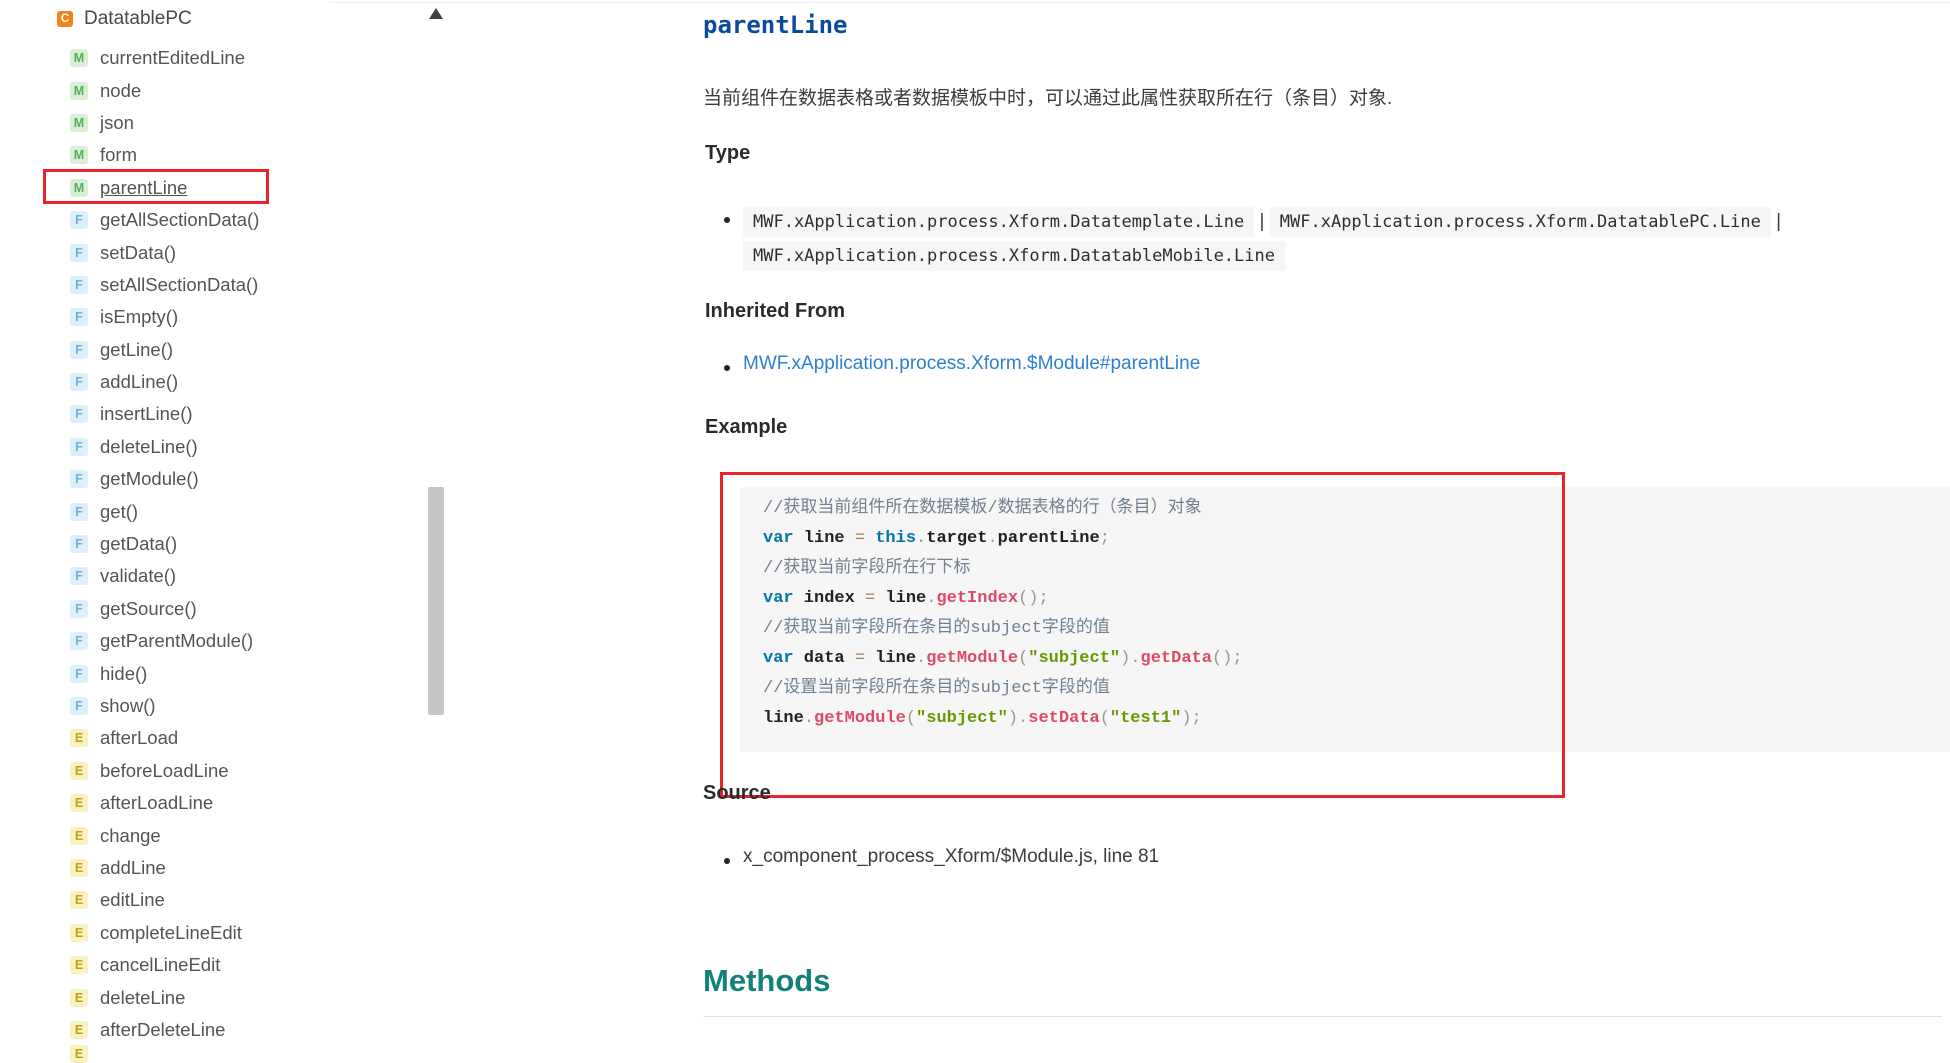 The width and height of the screenshot is (1950, 1063). I want to click on sidebar-class-title: DatatablePC, so click(138, 18).